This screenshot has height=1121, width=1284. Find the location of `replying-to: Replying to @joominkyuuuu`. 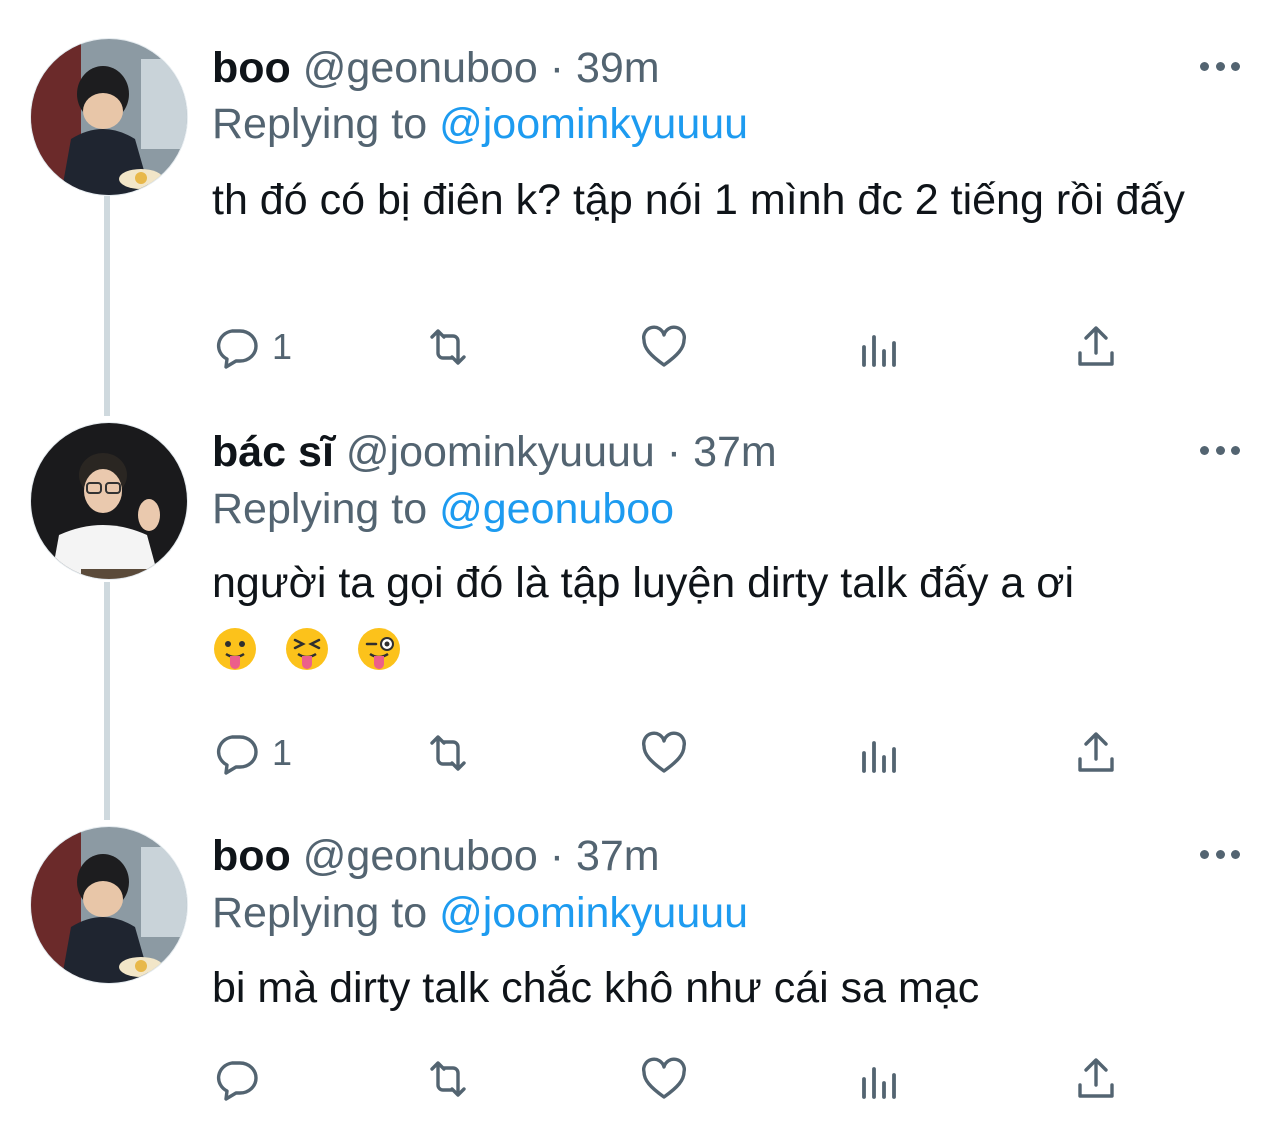

replying-to: Replying to @joominkyuuuu is located at coordinates (480, 913).